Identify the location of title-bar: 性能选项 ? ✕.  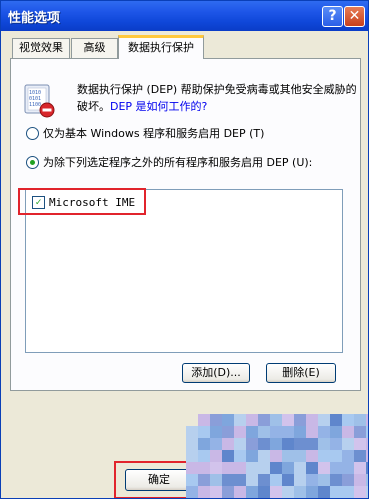
(184, 16).